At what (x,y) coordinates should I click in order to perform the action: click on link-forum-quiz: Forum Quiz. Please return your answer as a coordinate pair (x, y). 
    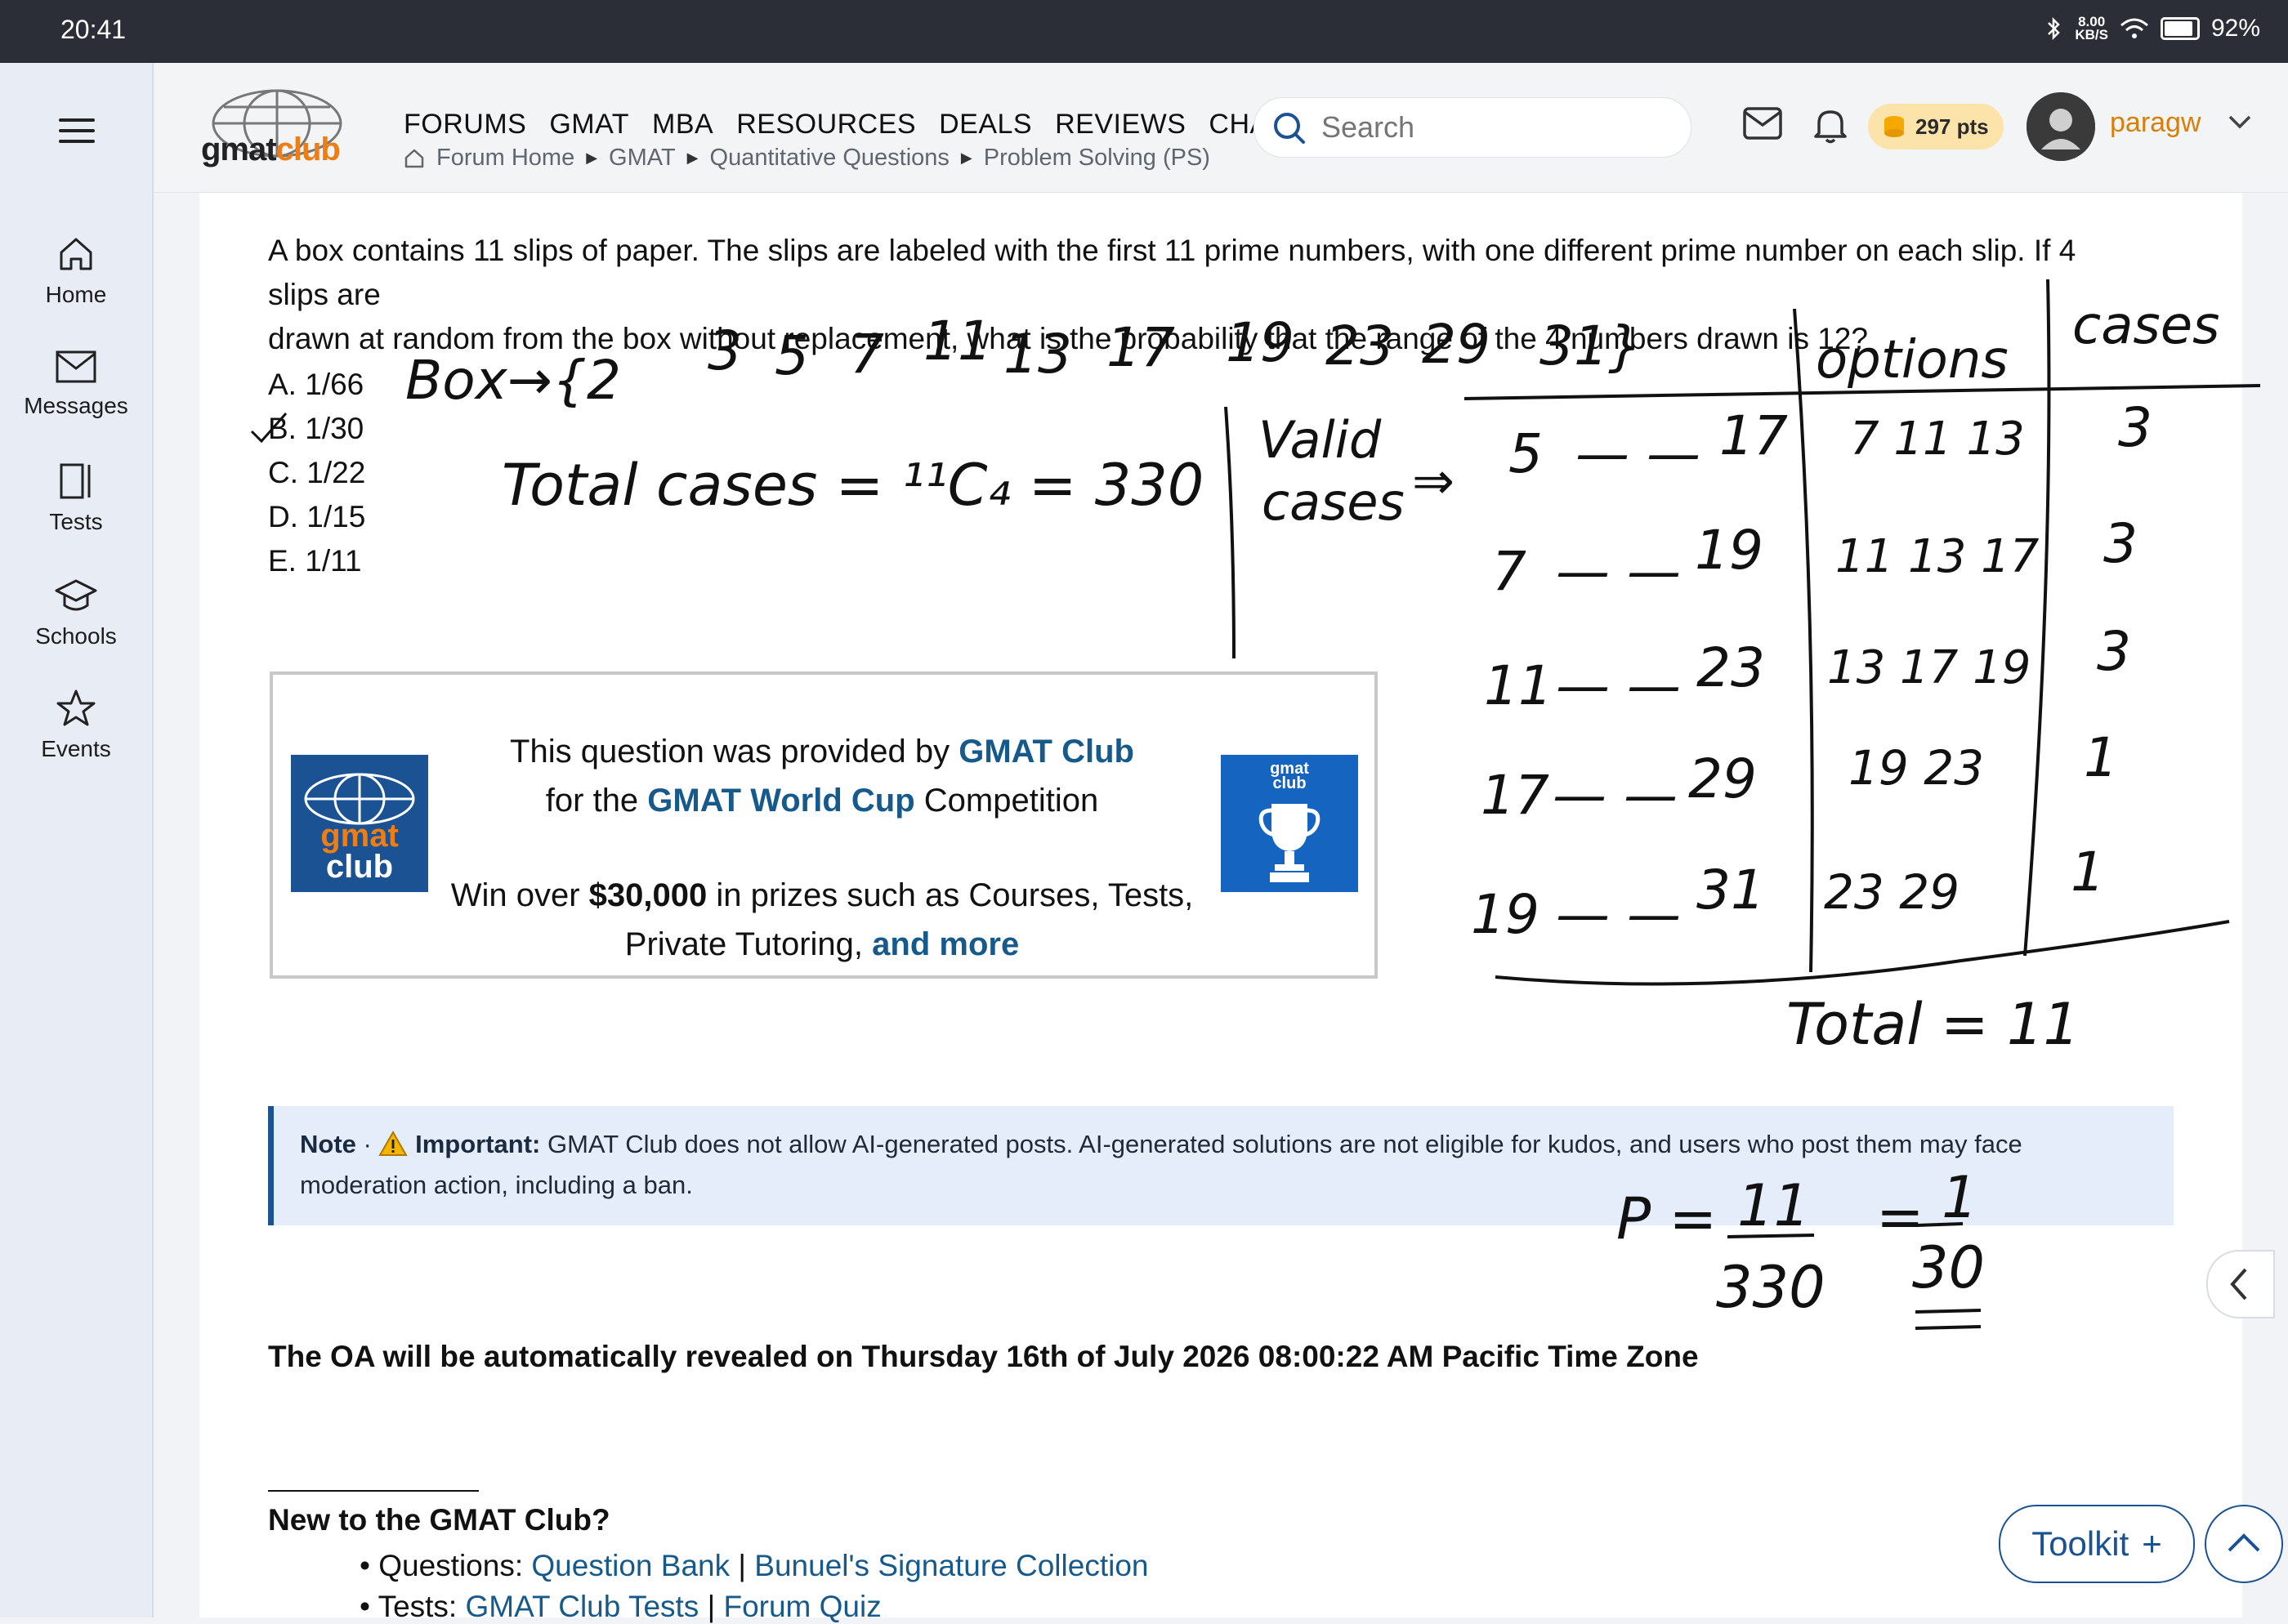
    Looking at the image, I should click on (802, 1606).